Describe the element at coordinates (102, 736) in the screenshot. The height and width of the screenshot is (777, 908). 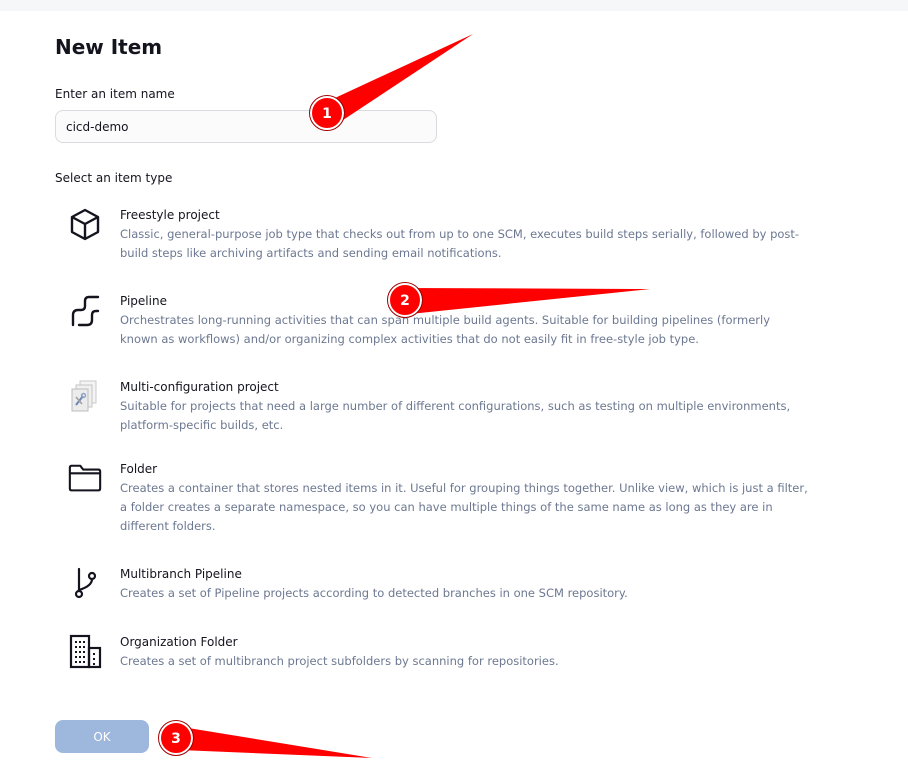
I see `ok-button: OK` at that location.